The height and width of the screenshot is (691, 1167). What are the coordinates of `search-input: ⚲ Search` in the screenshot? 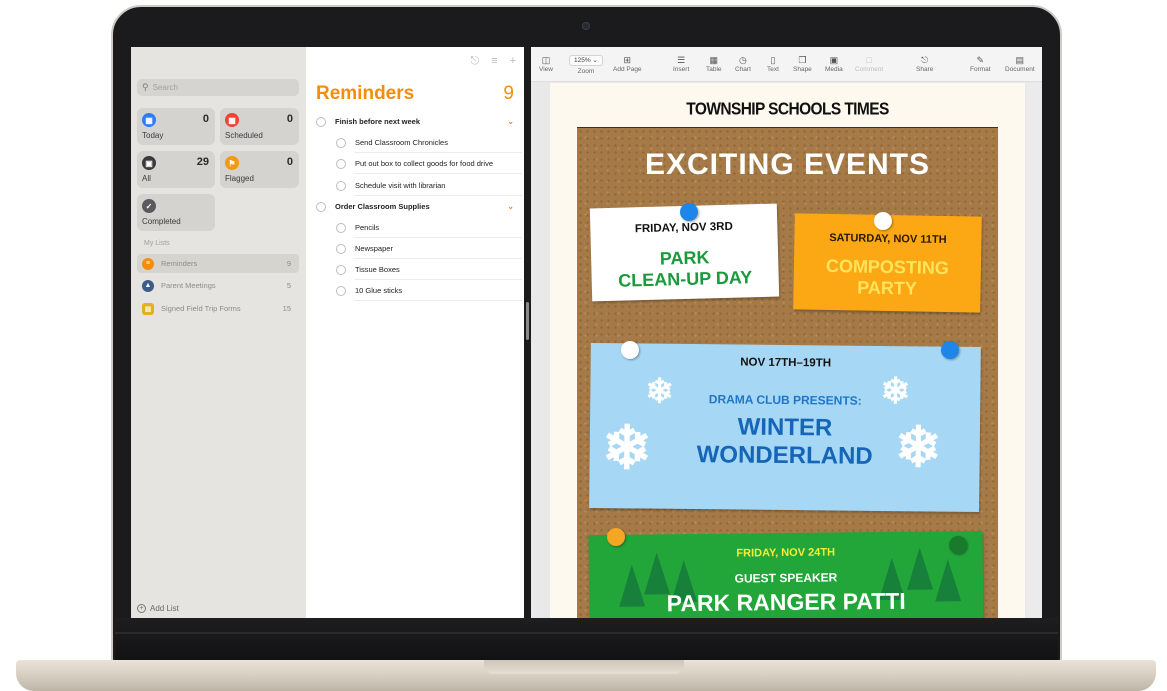 It's located at (218, 87).